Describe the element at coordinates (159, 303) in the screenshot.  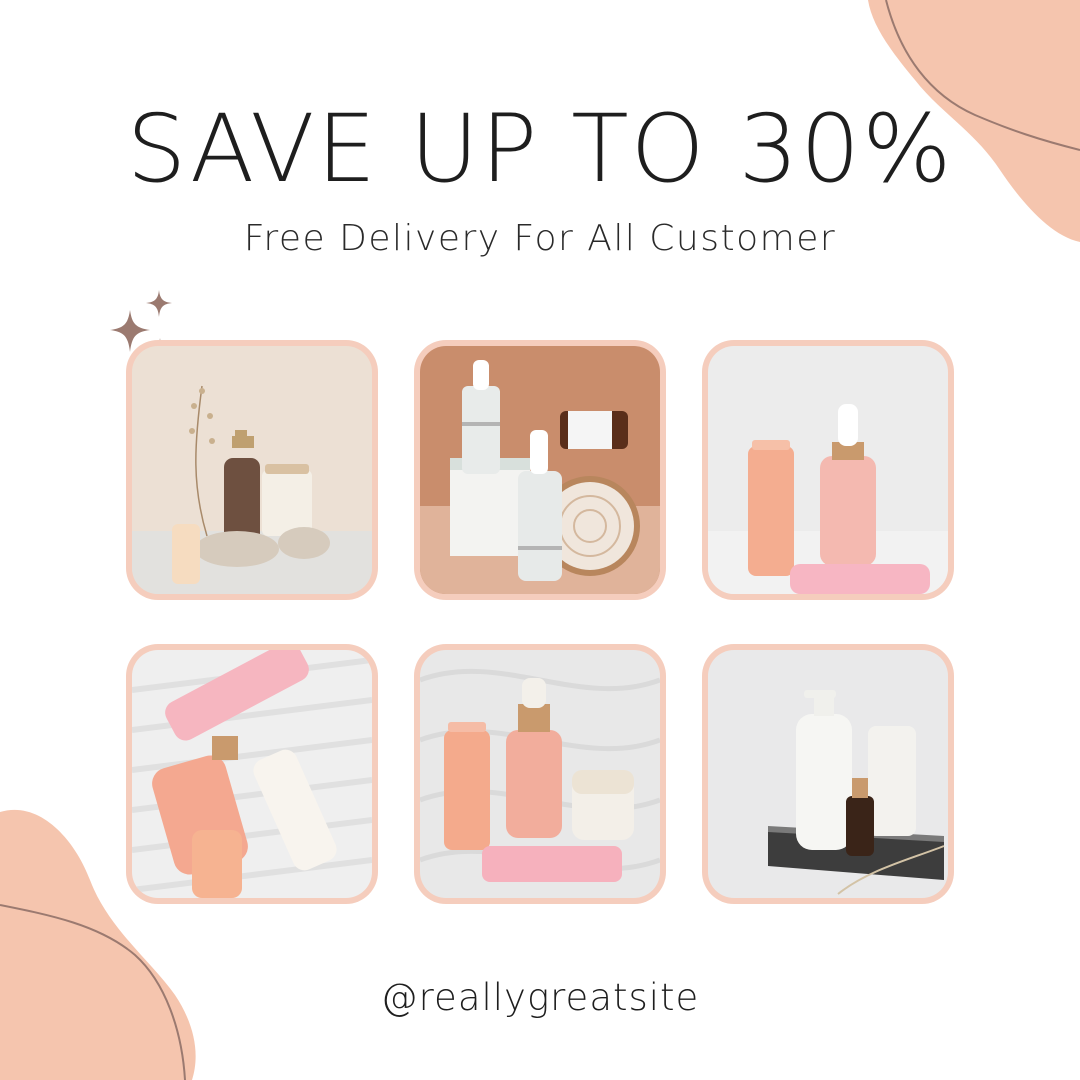
I see `sparkle-icon` at that location.